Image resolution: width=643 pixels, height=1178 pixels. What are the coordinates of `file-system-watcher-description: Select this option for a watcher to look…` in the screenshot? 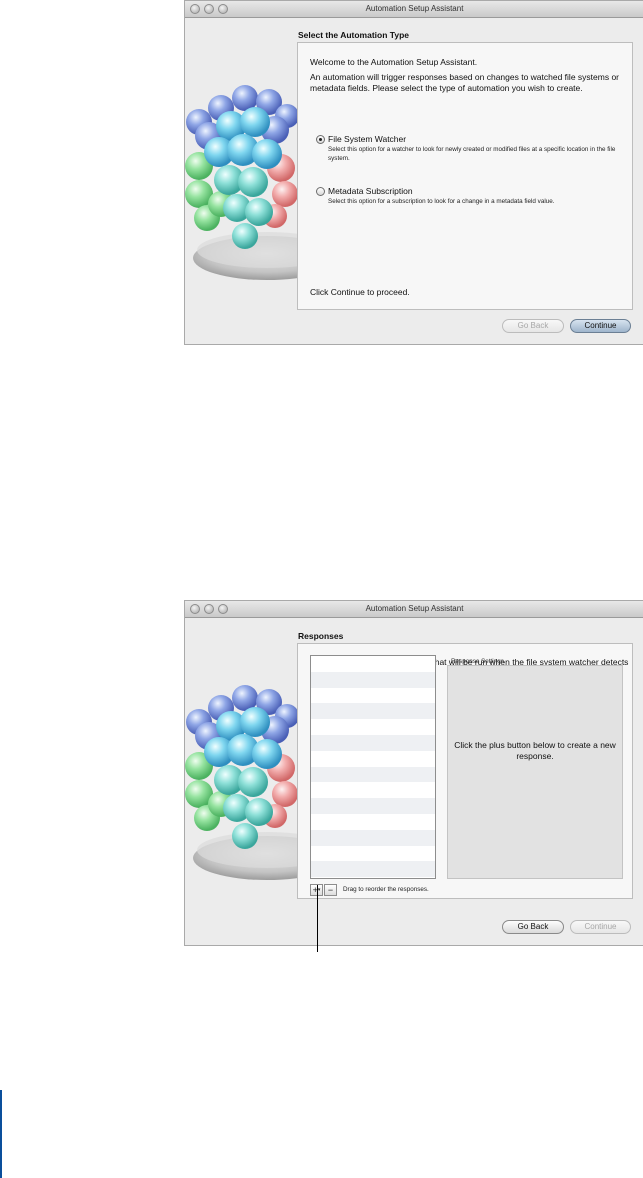 It's located at (472, 154).